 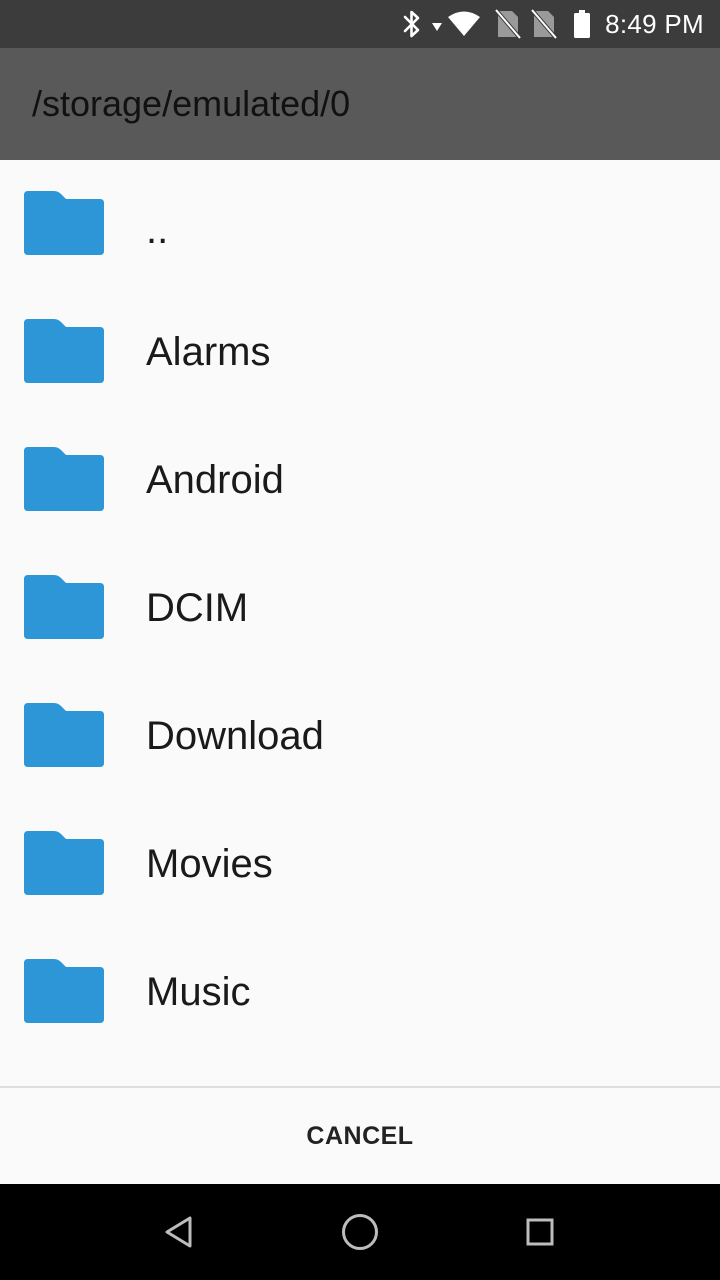 I want to click on folder-label: Movies, so click(x=209, y=864).